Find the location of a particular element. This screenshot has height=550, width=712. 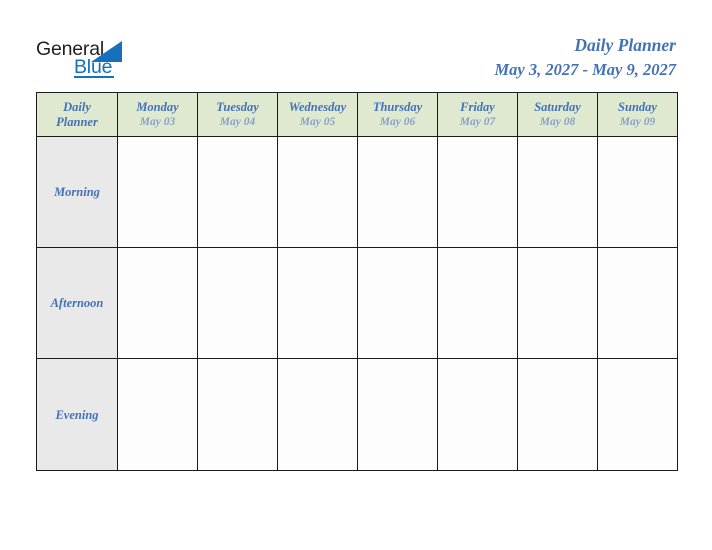

column-header-thursday: Thursday May 06 is located at coordinates (397, 114).